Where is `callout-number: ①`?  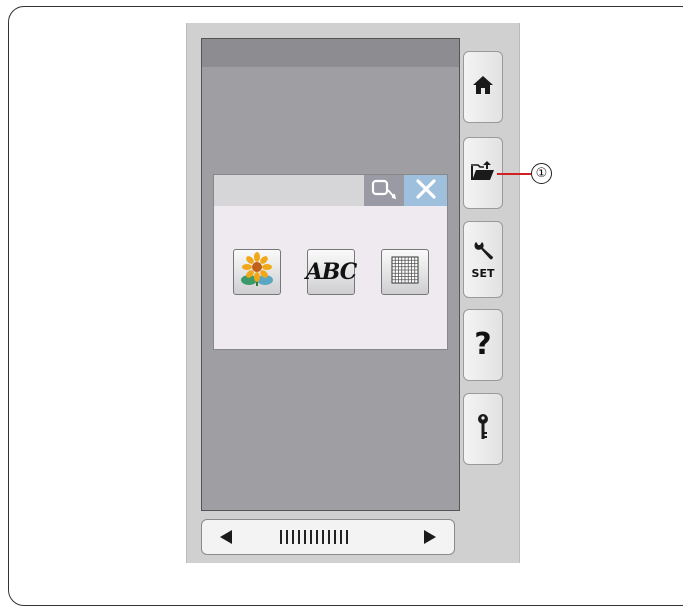
callout-number: ① is located at coordinates (541, 173).